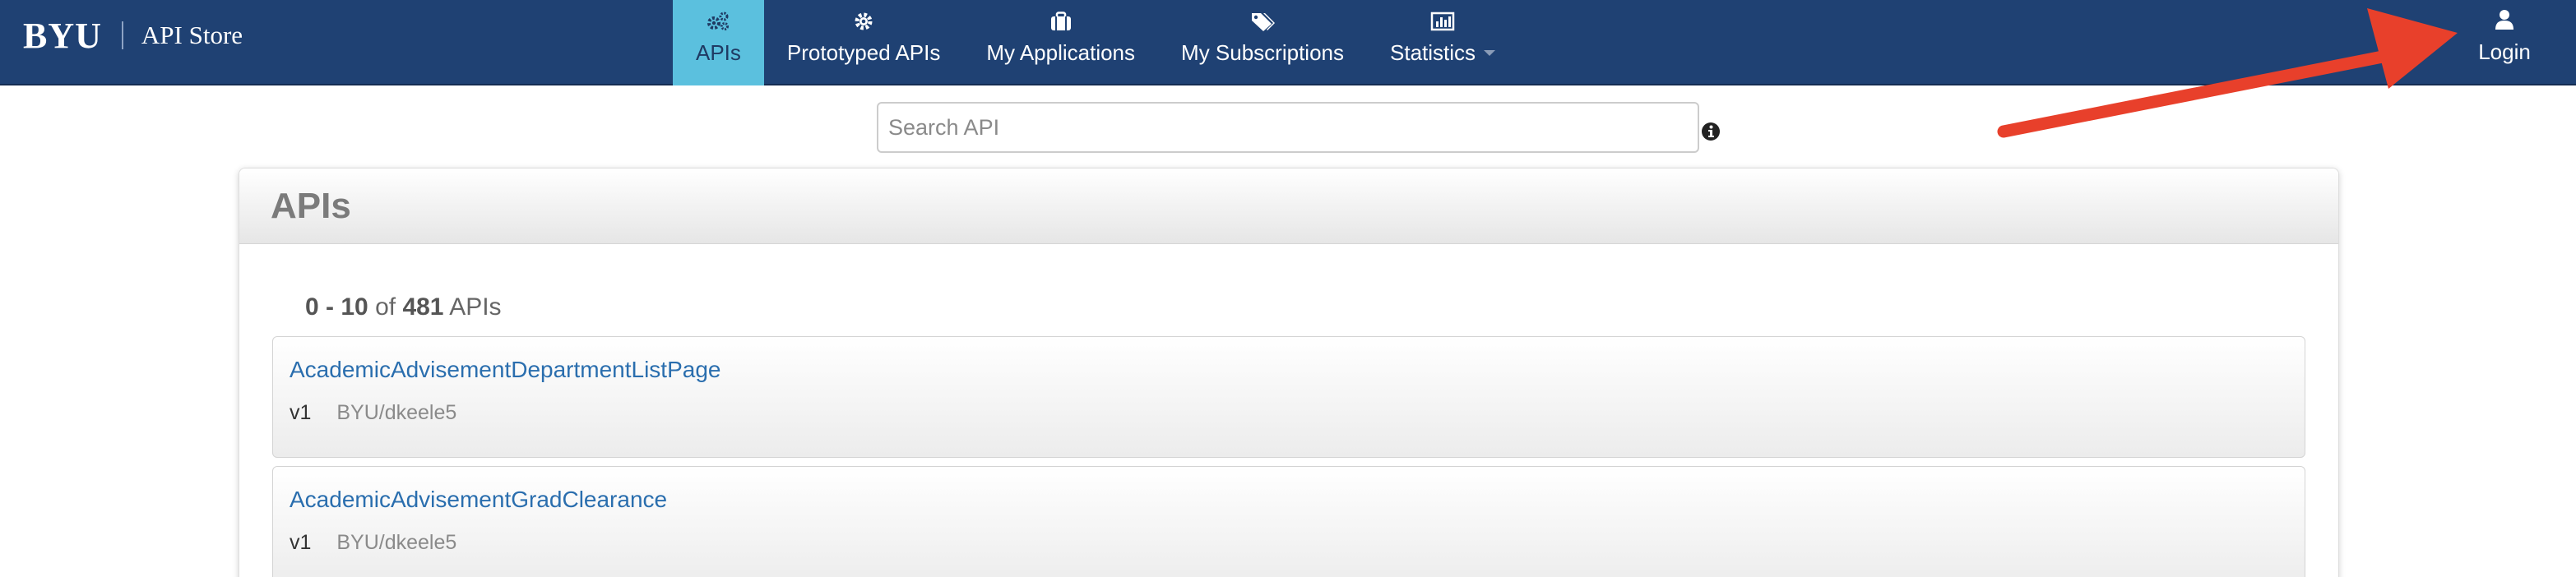 Image resolution: width=2576 pixels, height=577 pixels. What do you see at coordinates (718, 21) in the screenshot?
I see `gears-icon` at bounding box center [718, 21].